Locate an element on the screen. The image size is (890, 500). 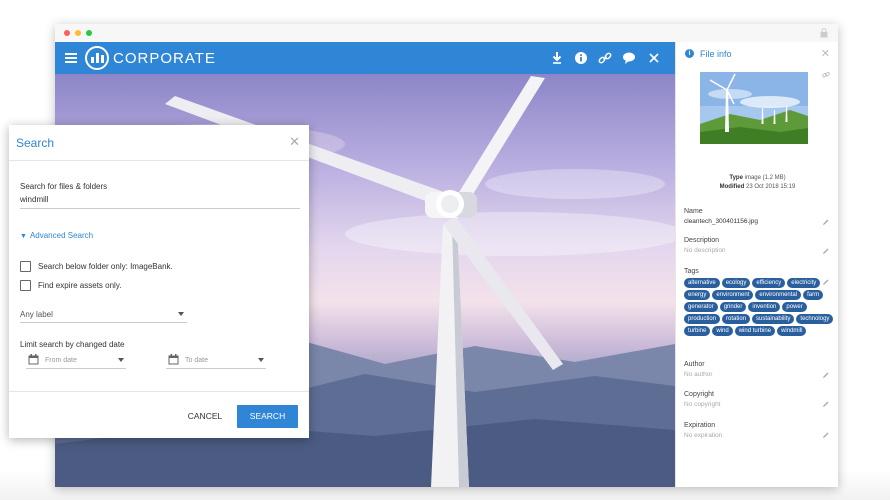
date-limit-label: Limit search by changed date is located at coordinates (72, 344).